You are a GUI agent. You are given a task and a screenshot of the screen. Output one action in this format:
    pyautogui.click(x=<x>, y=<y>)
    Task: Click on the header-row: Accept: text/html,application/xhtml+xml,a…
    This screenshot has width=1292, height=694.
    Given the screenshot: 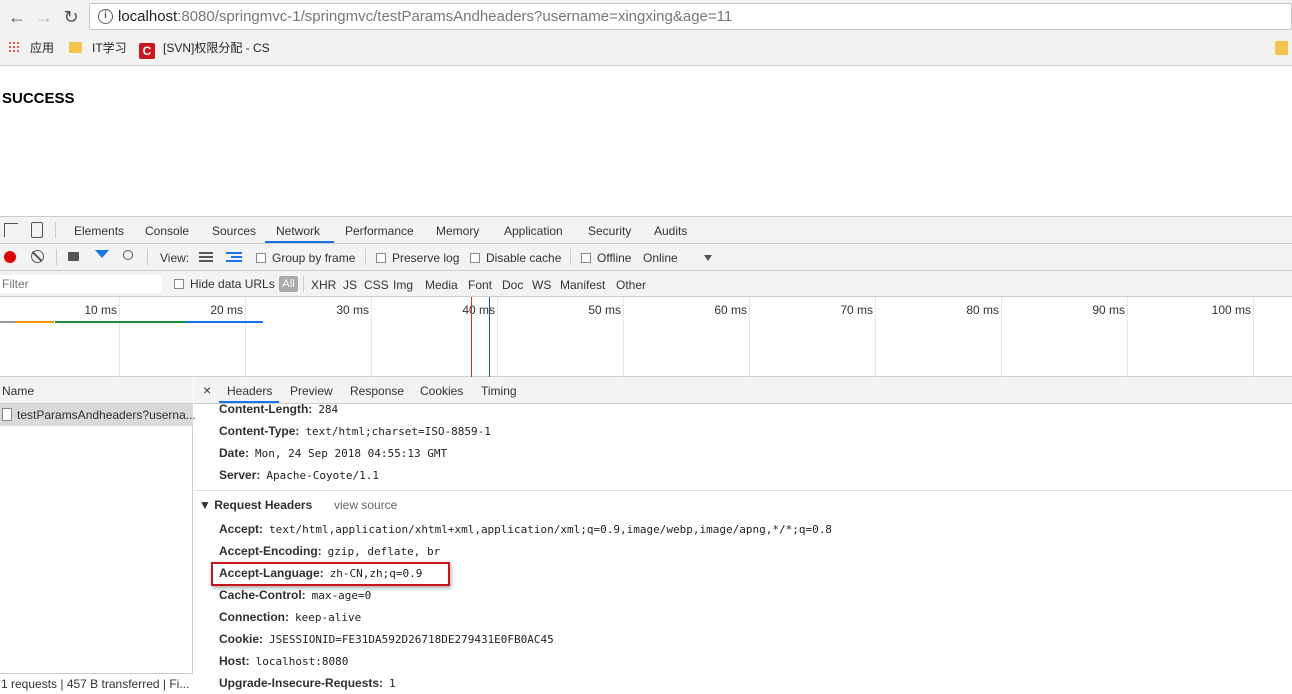 What is the action you would take?
    pyautogui.click(x=525, y=529)
    